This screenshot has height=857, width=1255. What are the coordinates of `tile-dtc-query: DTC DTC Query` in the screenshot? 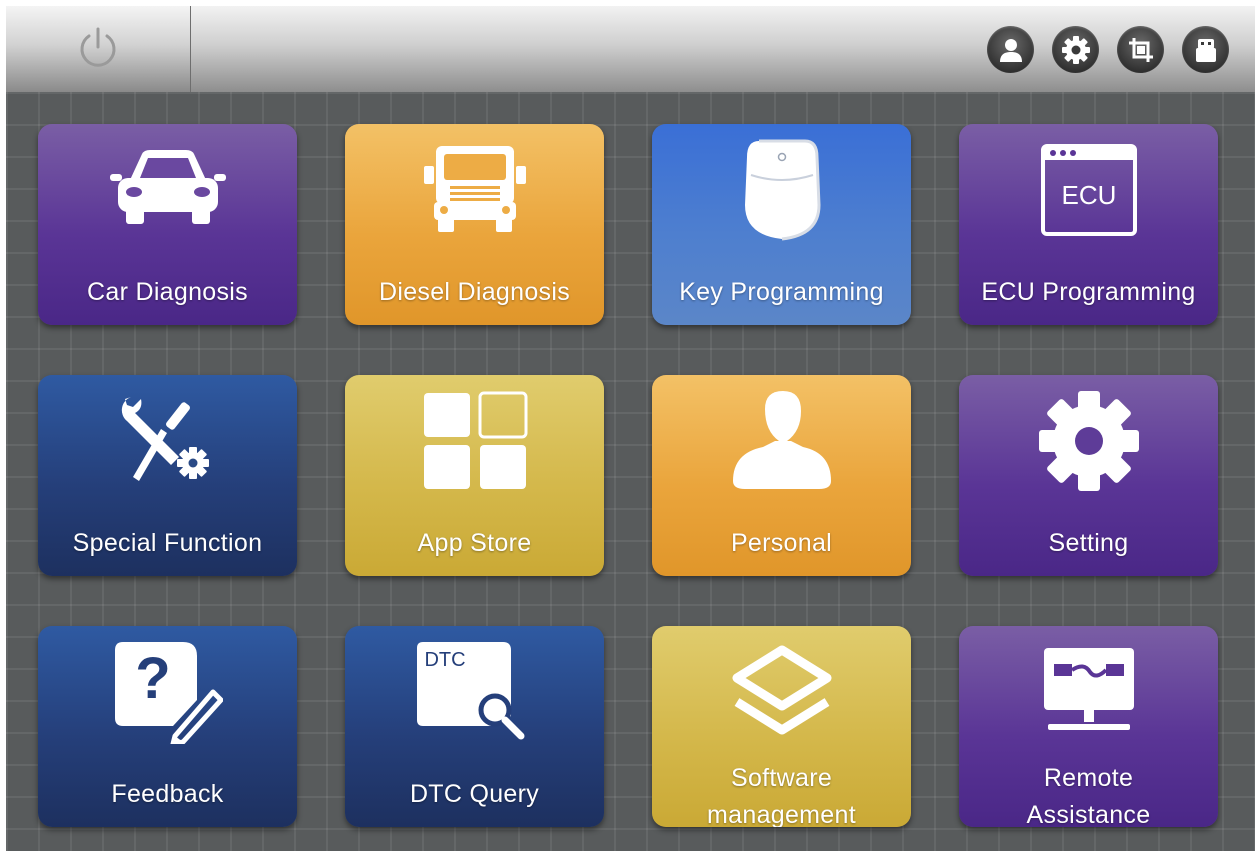 It's located at (474, 726).